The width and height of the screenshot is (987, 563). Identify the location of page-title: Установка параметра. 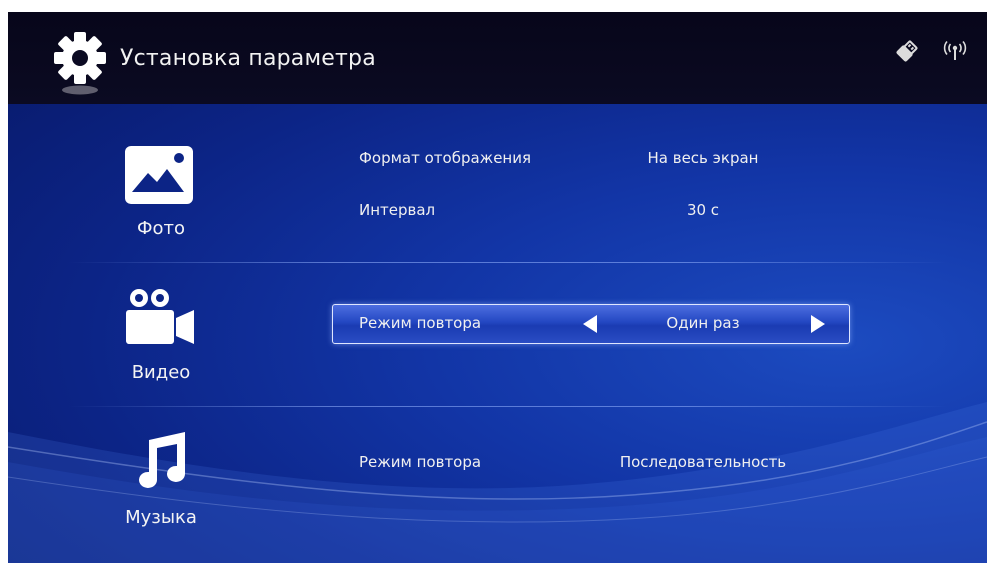
(248, 58).